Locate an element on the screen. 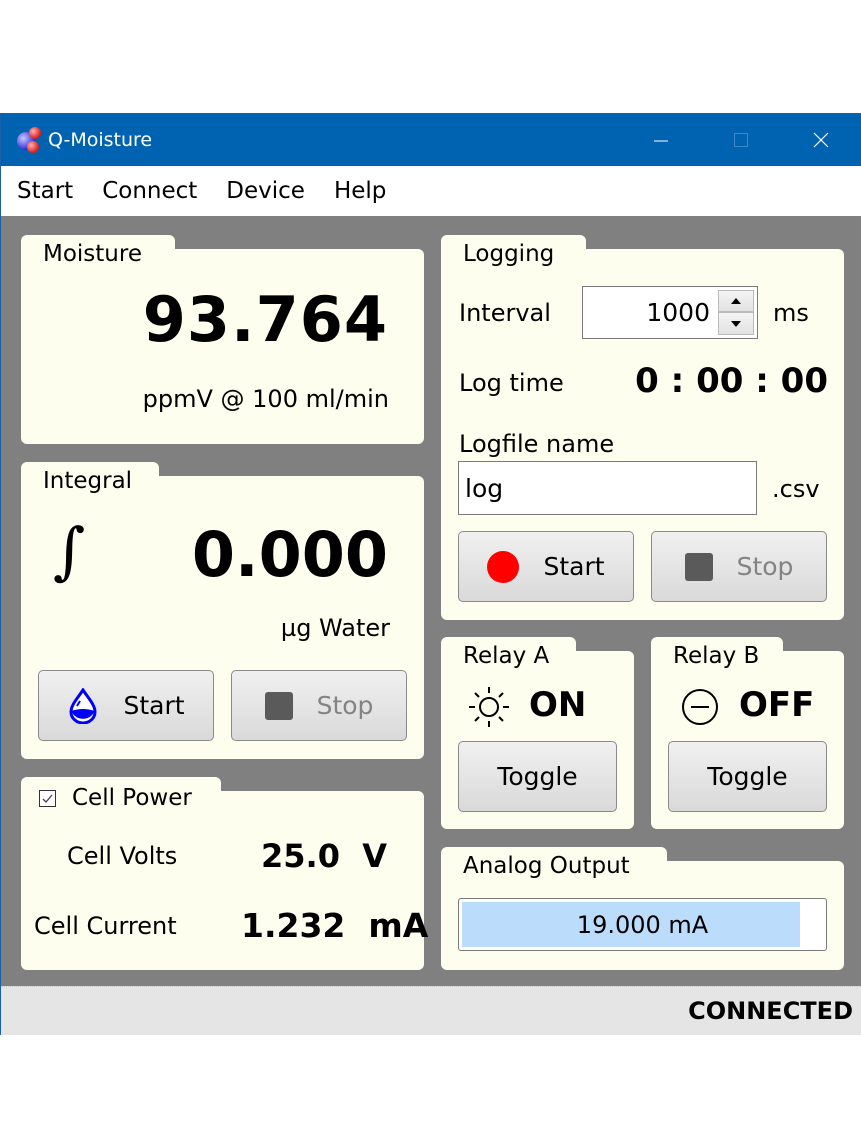  integral-unit: µg Water is located at coordinates (335, 628).